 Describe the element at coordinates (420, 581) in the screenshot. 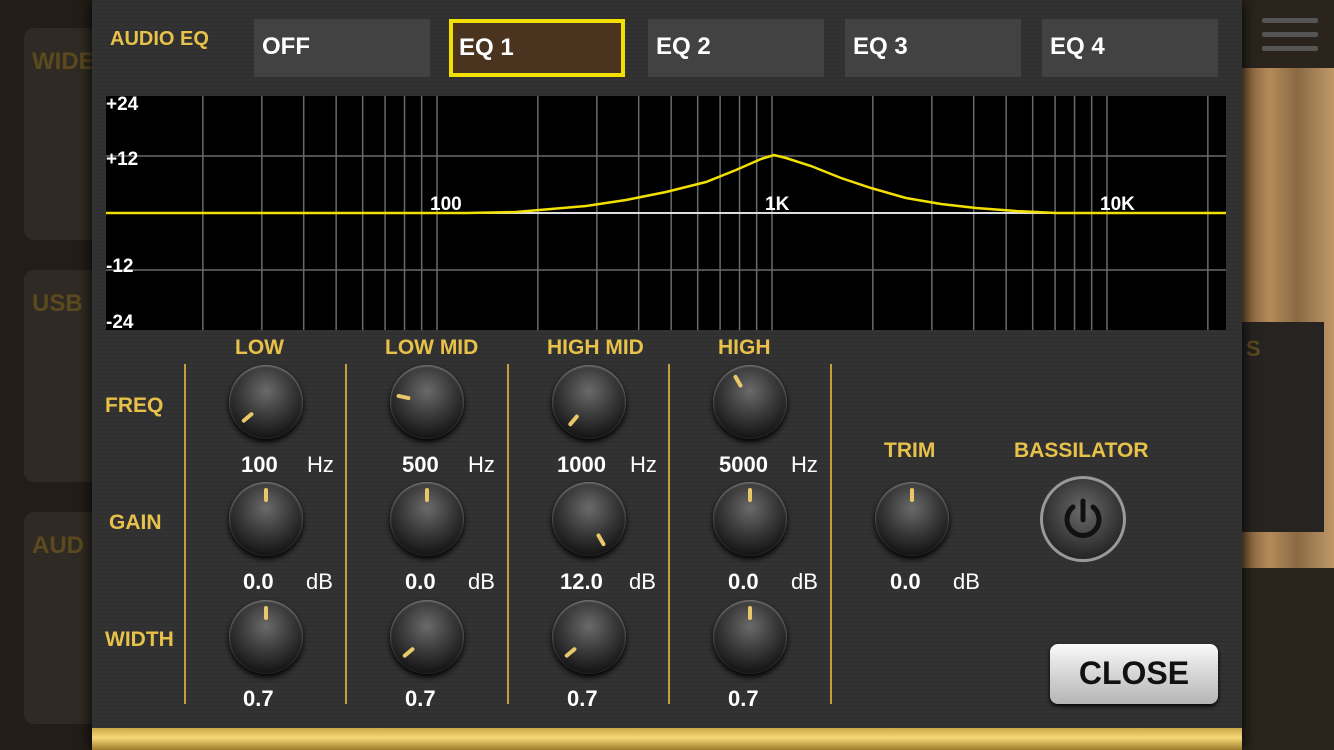

I see `low-mid-gain-value: 0.0` at that location.